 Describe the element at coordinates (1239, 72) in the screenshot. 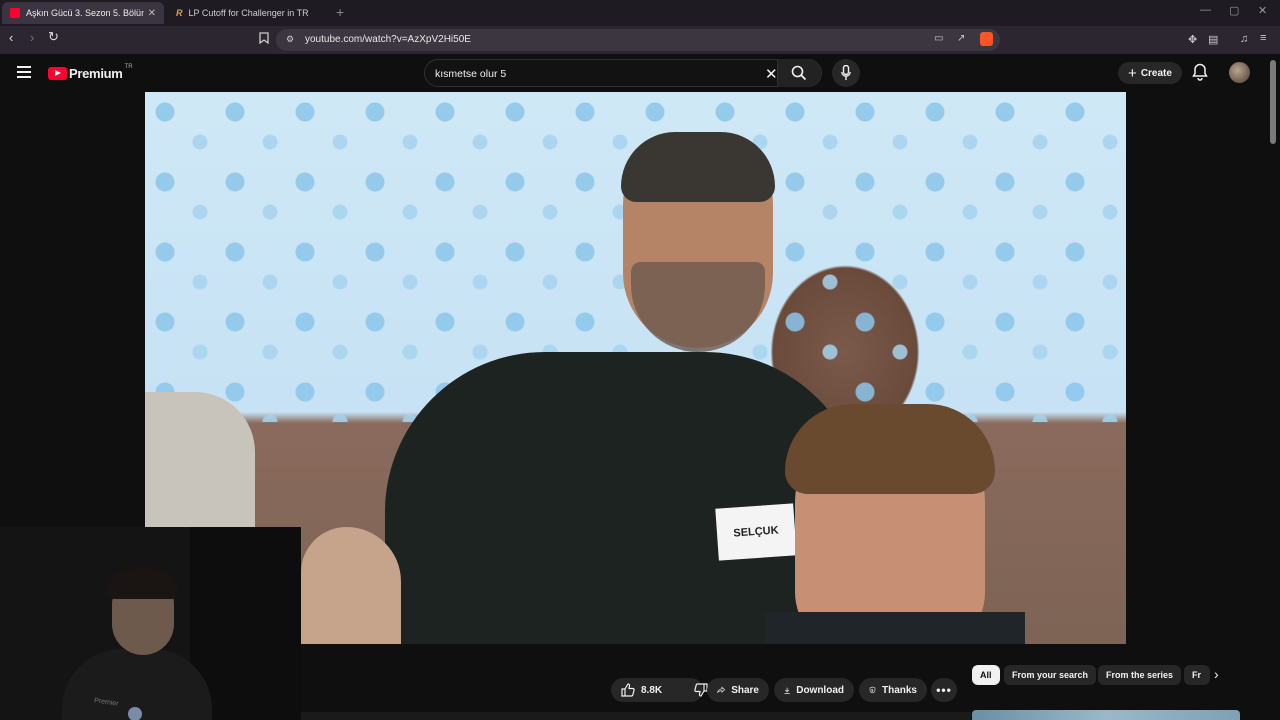

I see `avatar` at that location.